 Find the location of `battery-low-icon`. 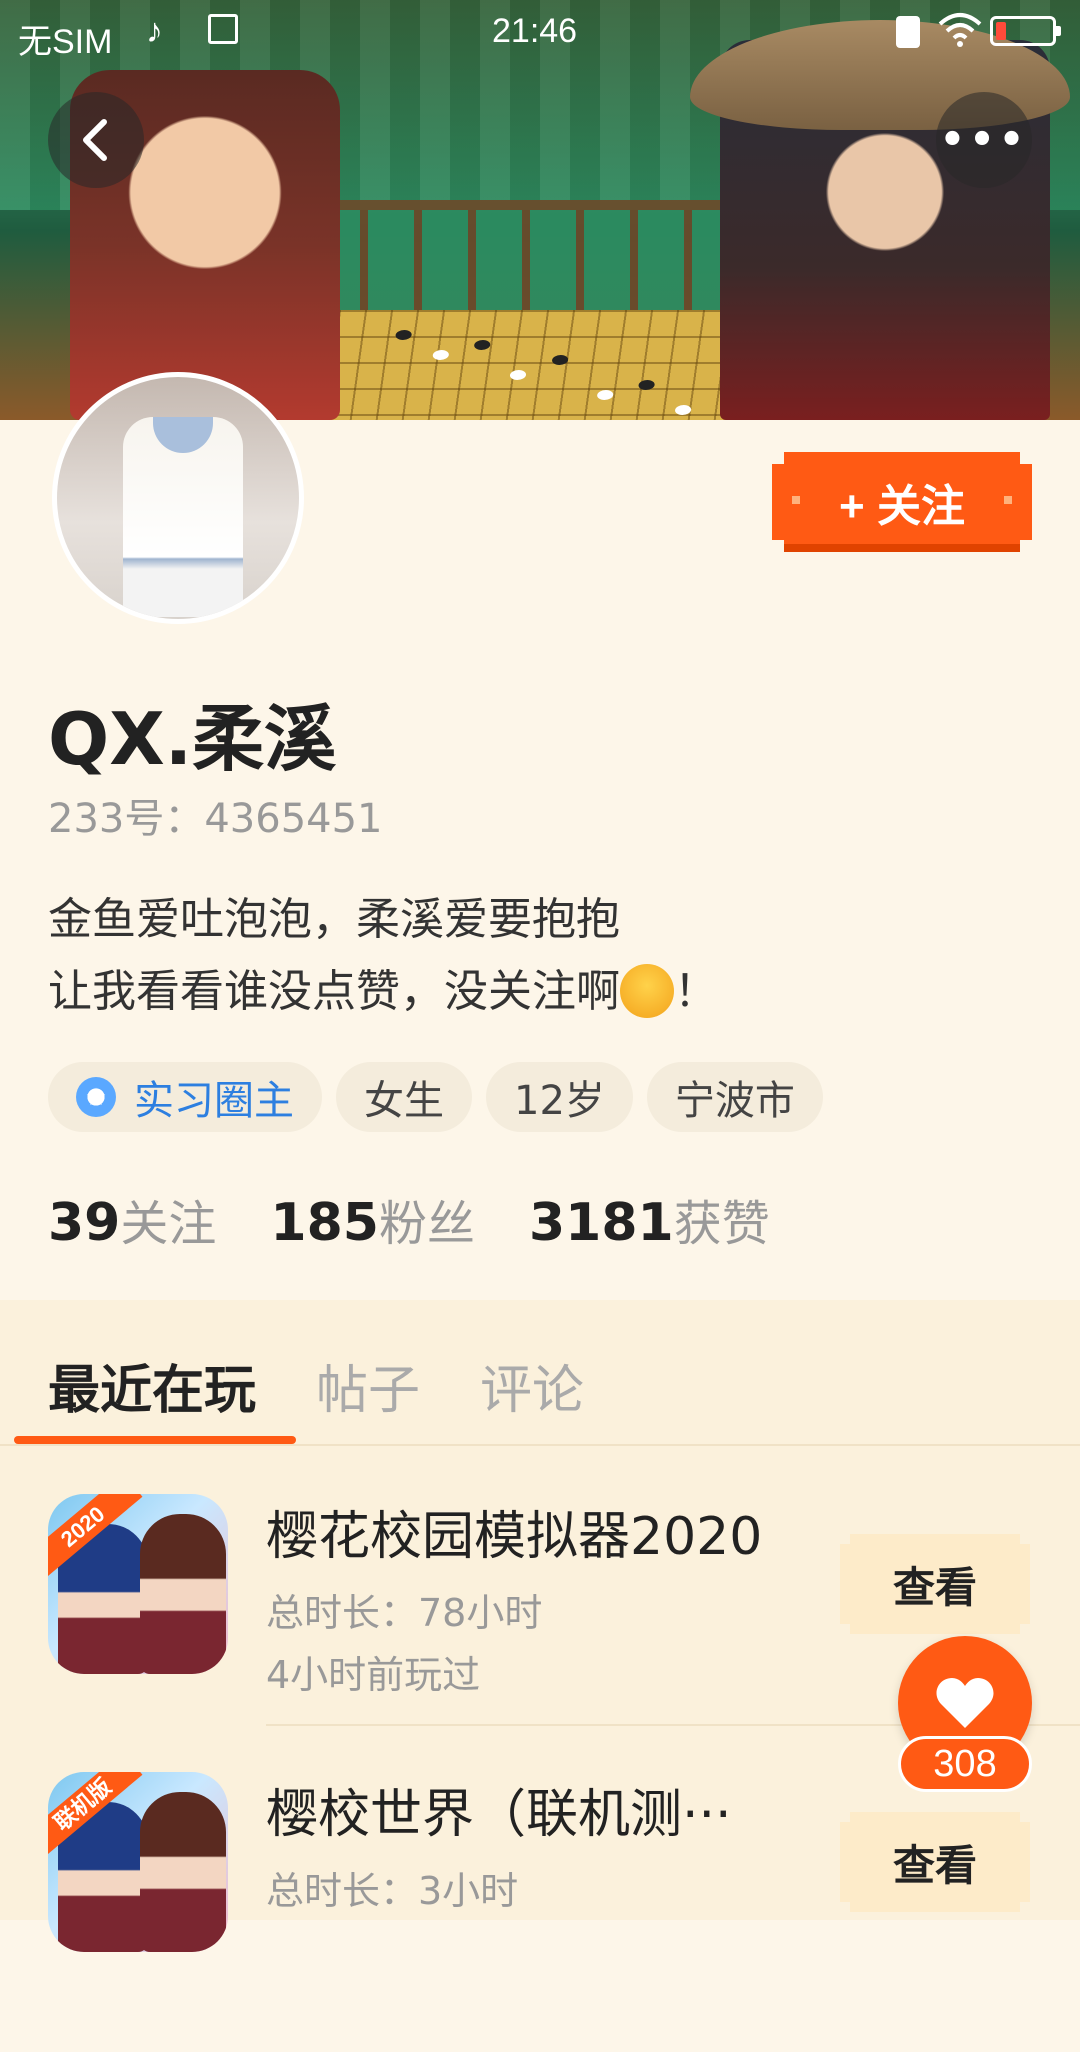

battery-low-icon is located at coordinates (1025, 31).